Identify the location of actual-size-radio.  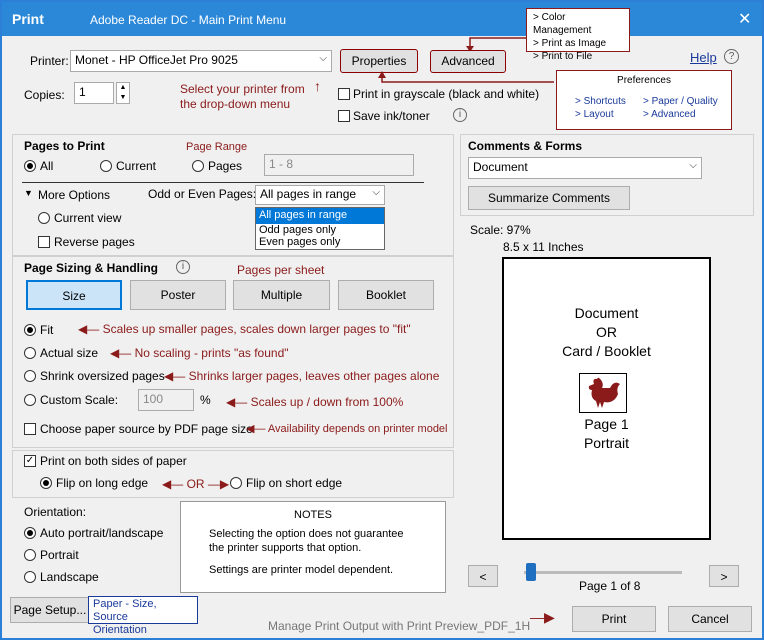
(30, 353).